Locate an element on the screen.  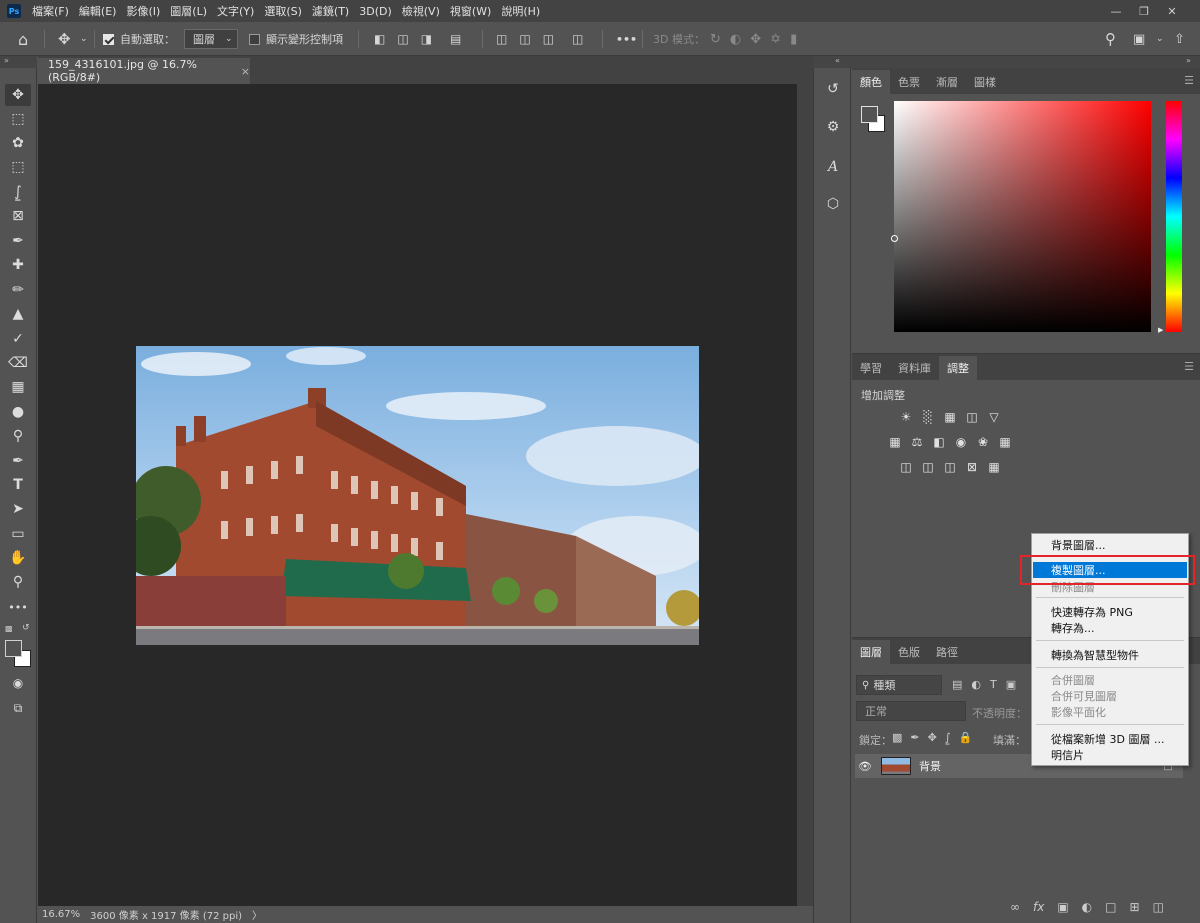
black-white-icon: ◧ is located at coordinates (939, 442).